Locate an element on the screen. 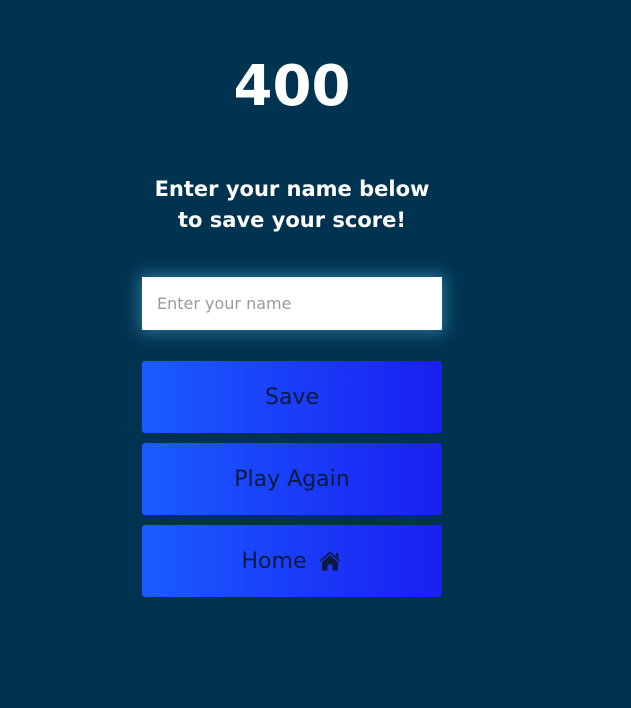 Image resolution: width=631 pixels, height=708 pixels. play-again-button: Play Again is located at coordinates (292, 479).